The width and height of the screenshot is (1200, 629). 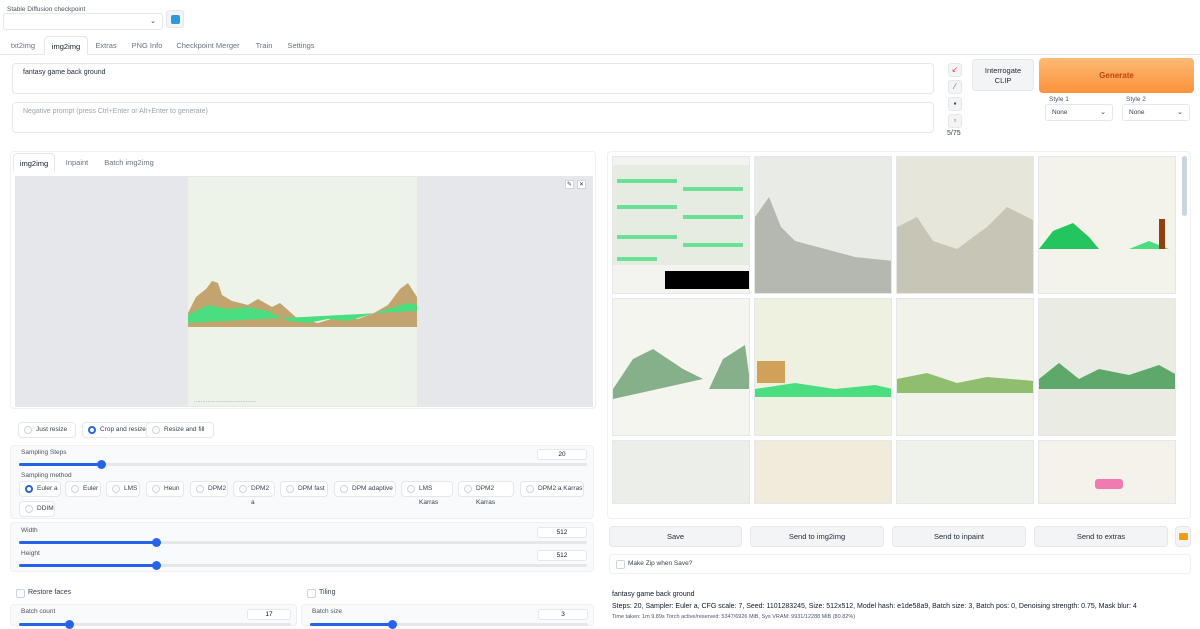 What do you see at coordinates (1060, 112) in the screenshot?
I see `style1-value: None` at bounding box center [1060, 112].